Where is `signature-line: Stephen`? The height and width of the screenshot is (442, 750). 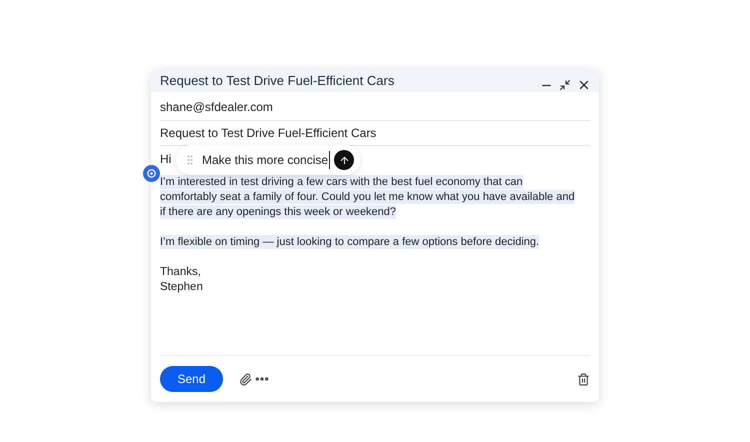 signature-line: Stephen is located at coordinates (182, 287).